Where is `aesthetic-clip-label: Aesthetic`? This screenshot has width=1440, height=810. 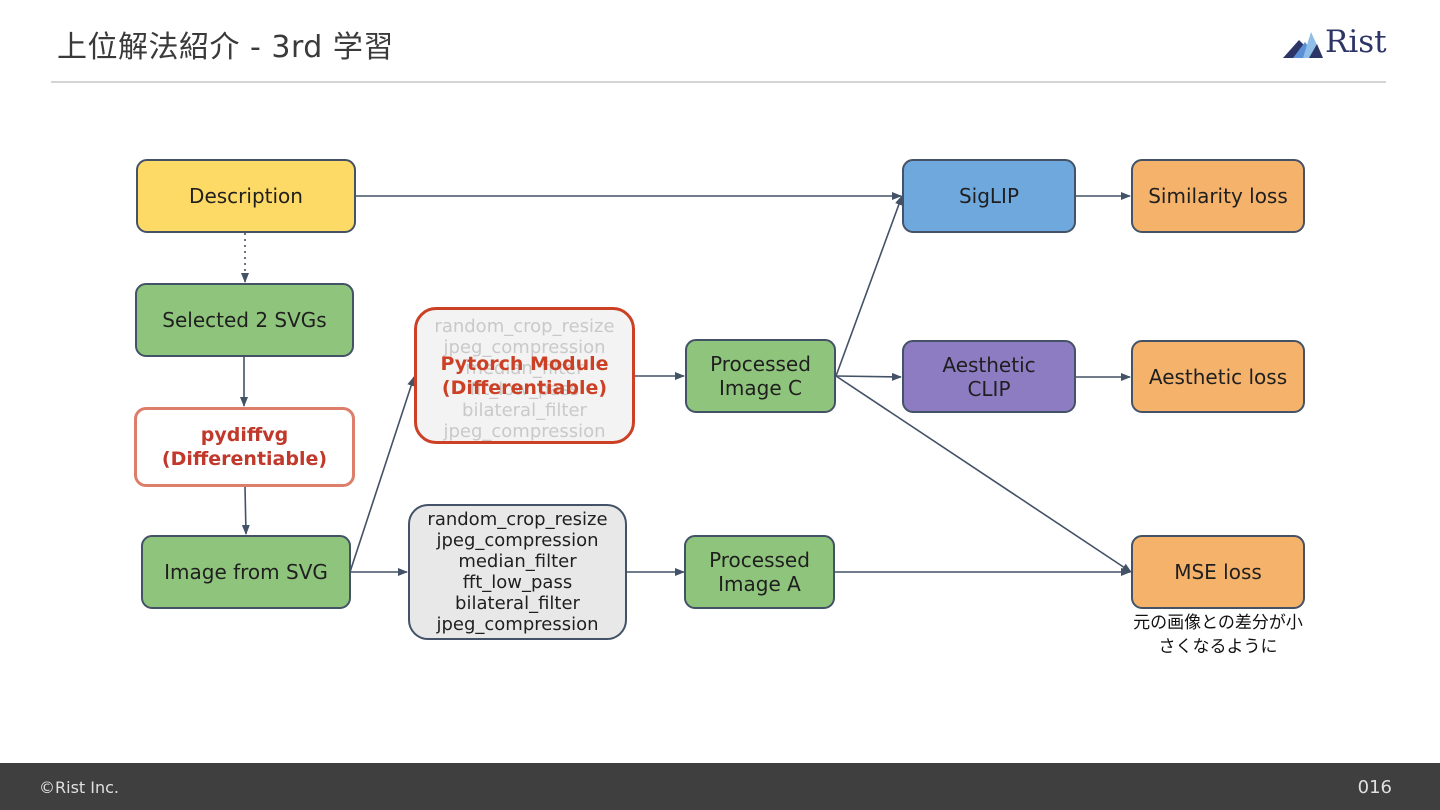
aesthetic-clip-label: Aesthetic is located at coordinates (989, 364).